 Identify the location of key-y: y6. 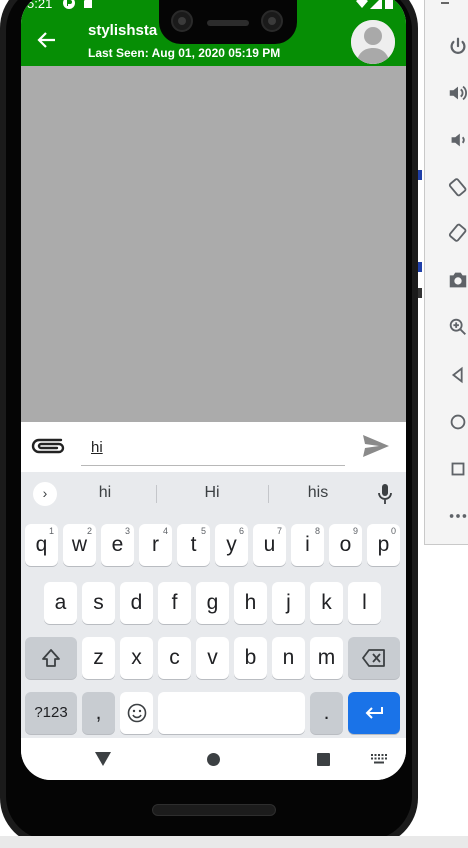
(231, 545).